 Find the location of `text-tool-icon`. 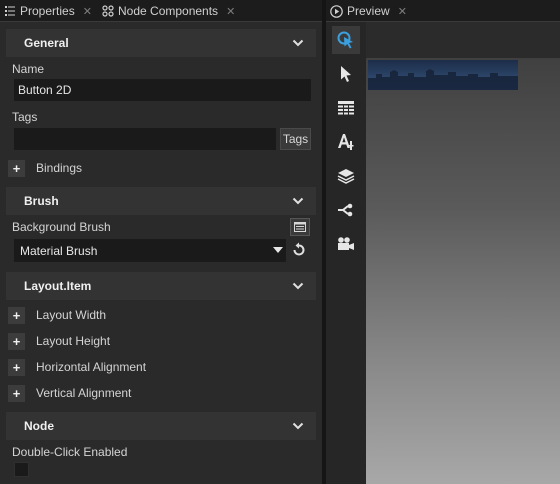

text-tool-icon is located at coordinates (346, 142).